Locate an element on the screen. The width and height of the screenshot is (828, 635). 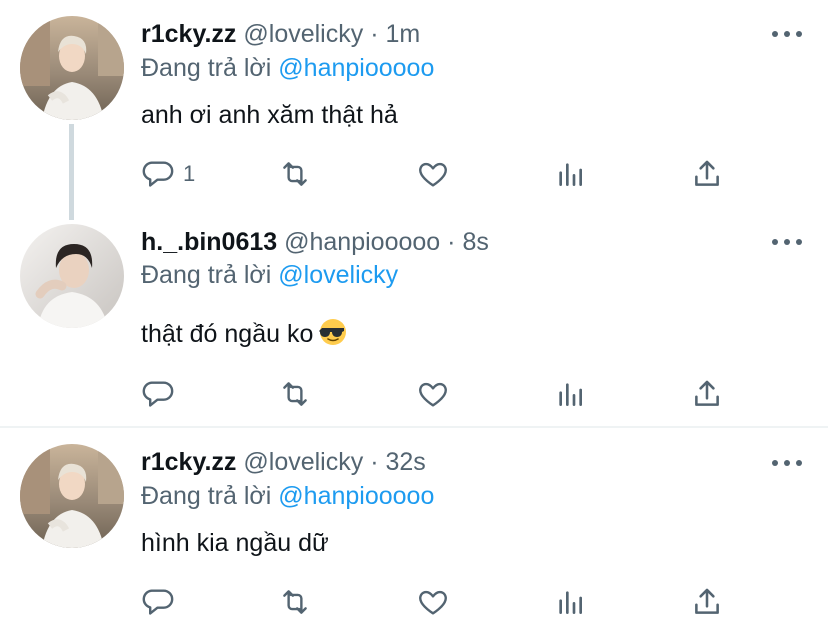
tweet-header: r1cky.zz @lovelicky · 32s is located at coordinates (283, 462).